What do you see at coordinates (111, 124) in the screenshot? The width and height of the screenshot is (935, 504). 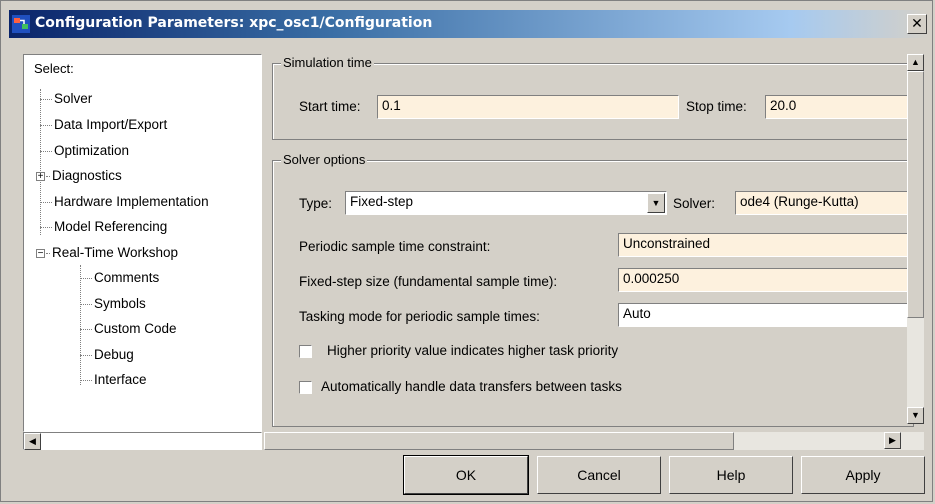 I see `tree-item-label: Data Import/Export` at bounding box center [111, 124].